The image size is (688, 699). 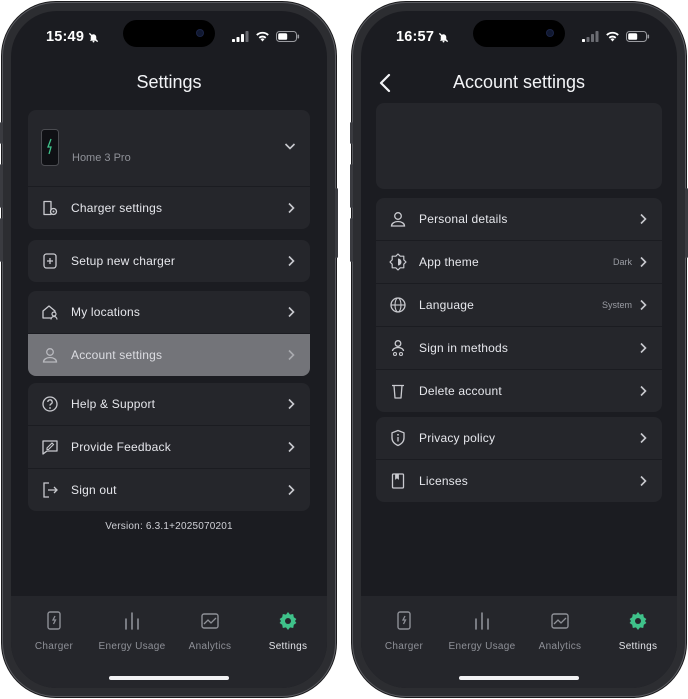 What do you see at coordinates (519, 261) in the screenshot?
I see `app-theme-row: App theme Dark` at bounding box center [519, 261].